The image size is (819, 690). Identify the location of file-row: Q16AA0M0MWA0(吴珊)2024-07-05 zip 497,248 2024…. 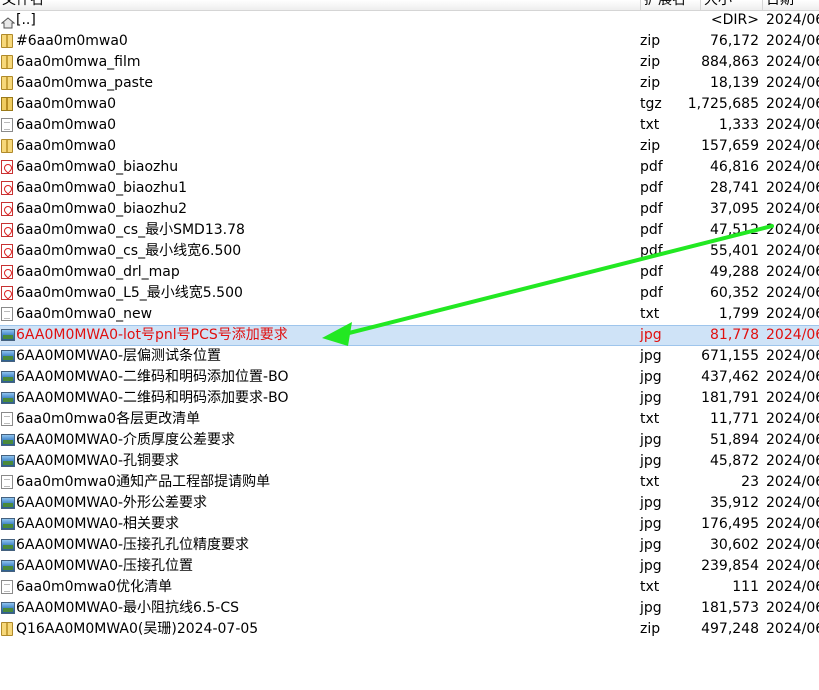
(409, 629).